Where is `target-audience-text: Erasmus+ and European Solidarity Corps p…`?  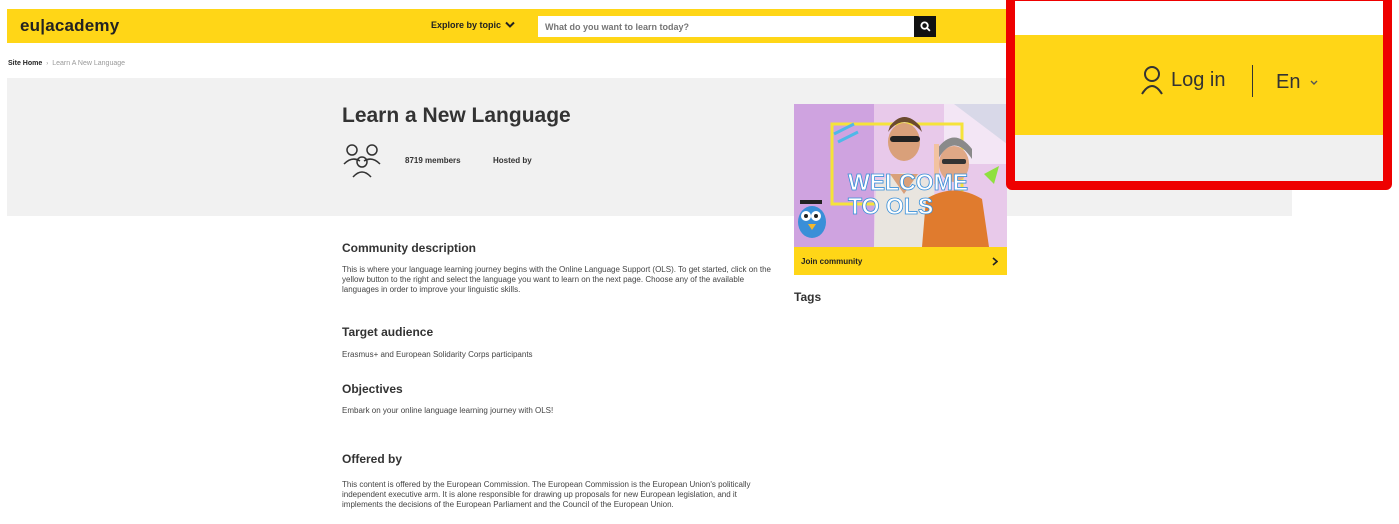 target-audience-text: Erasmus+ and European Solidarity Corps p… is located at coordinates (437, 354).